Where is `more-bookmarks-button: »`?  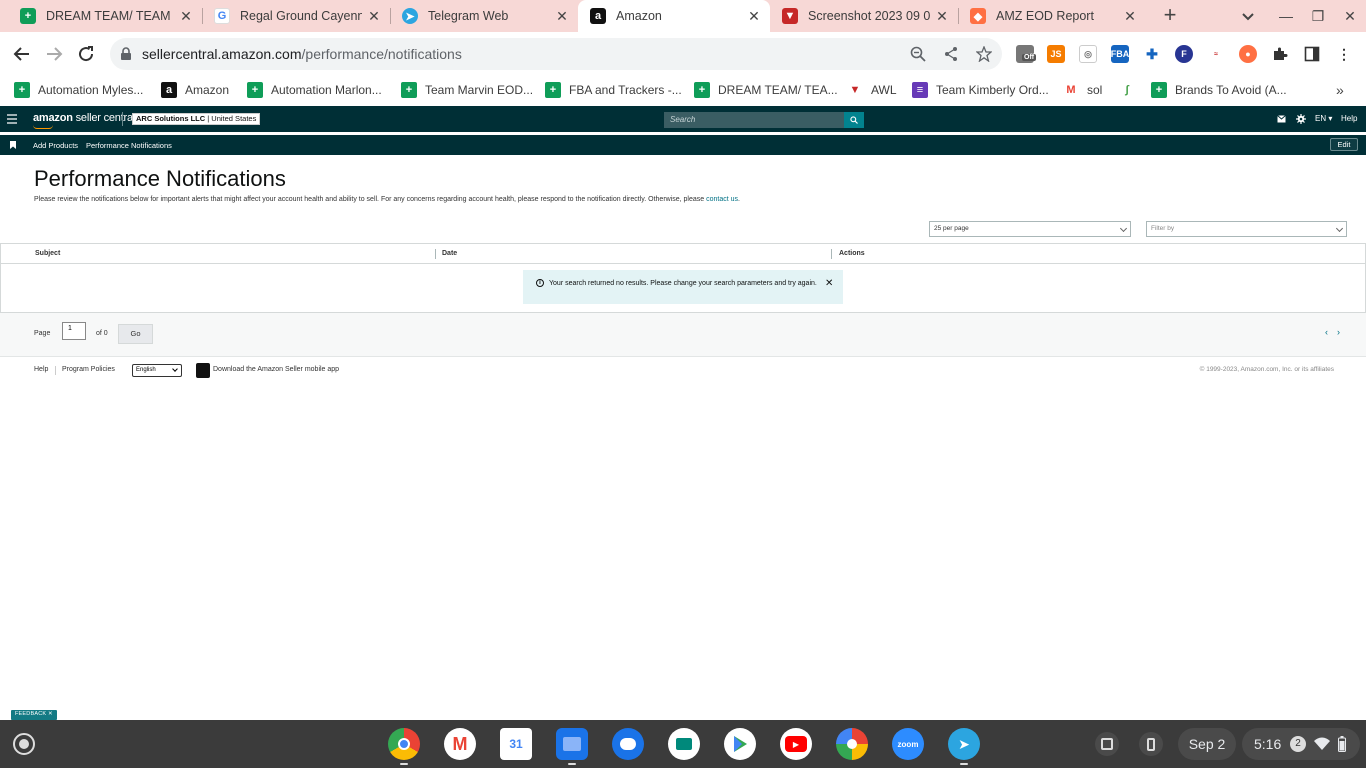
more-bookmarks-button: » is located at coordinates (1340, 90).